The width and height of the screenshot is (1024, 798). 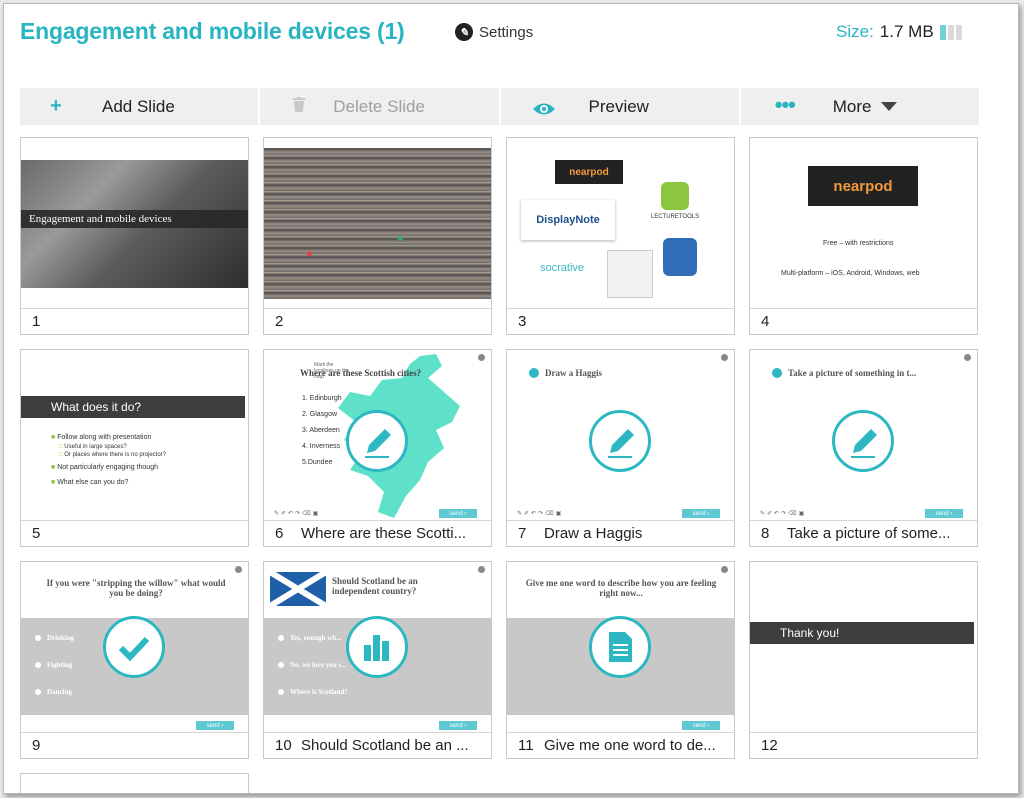 I want to click on slide-card: Thank you! 12, so click(x=863, y=660).